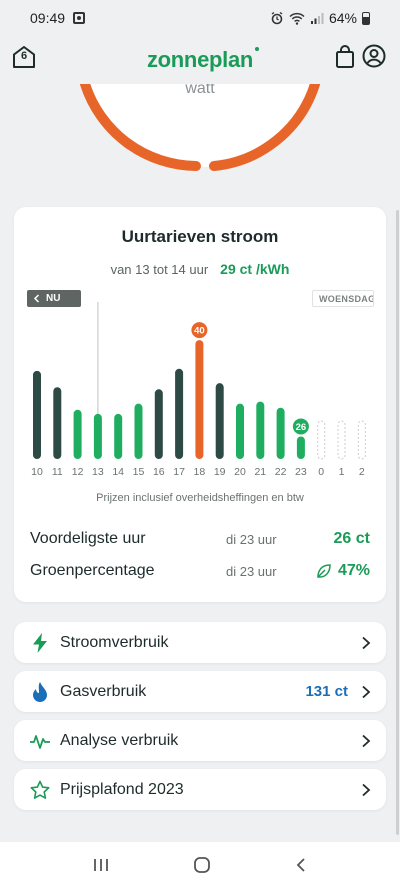  Describe the element at coordinates (40, 691) in the screenshot. I see `flame-icon` at that location.